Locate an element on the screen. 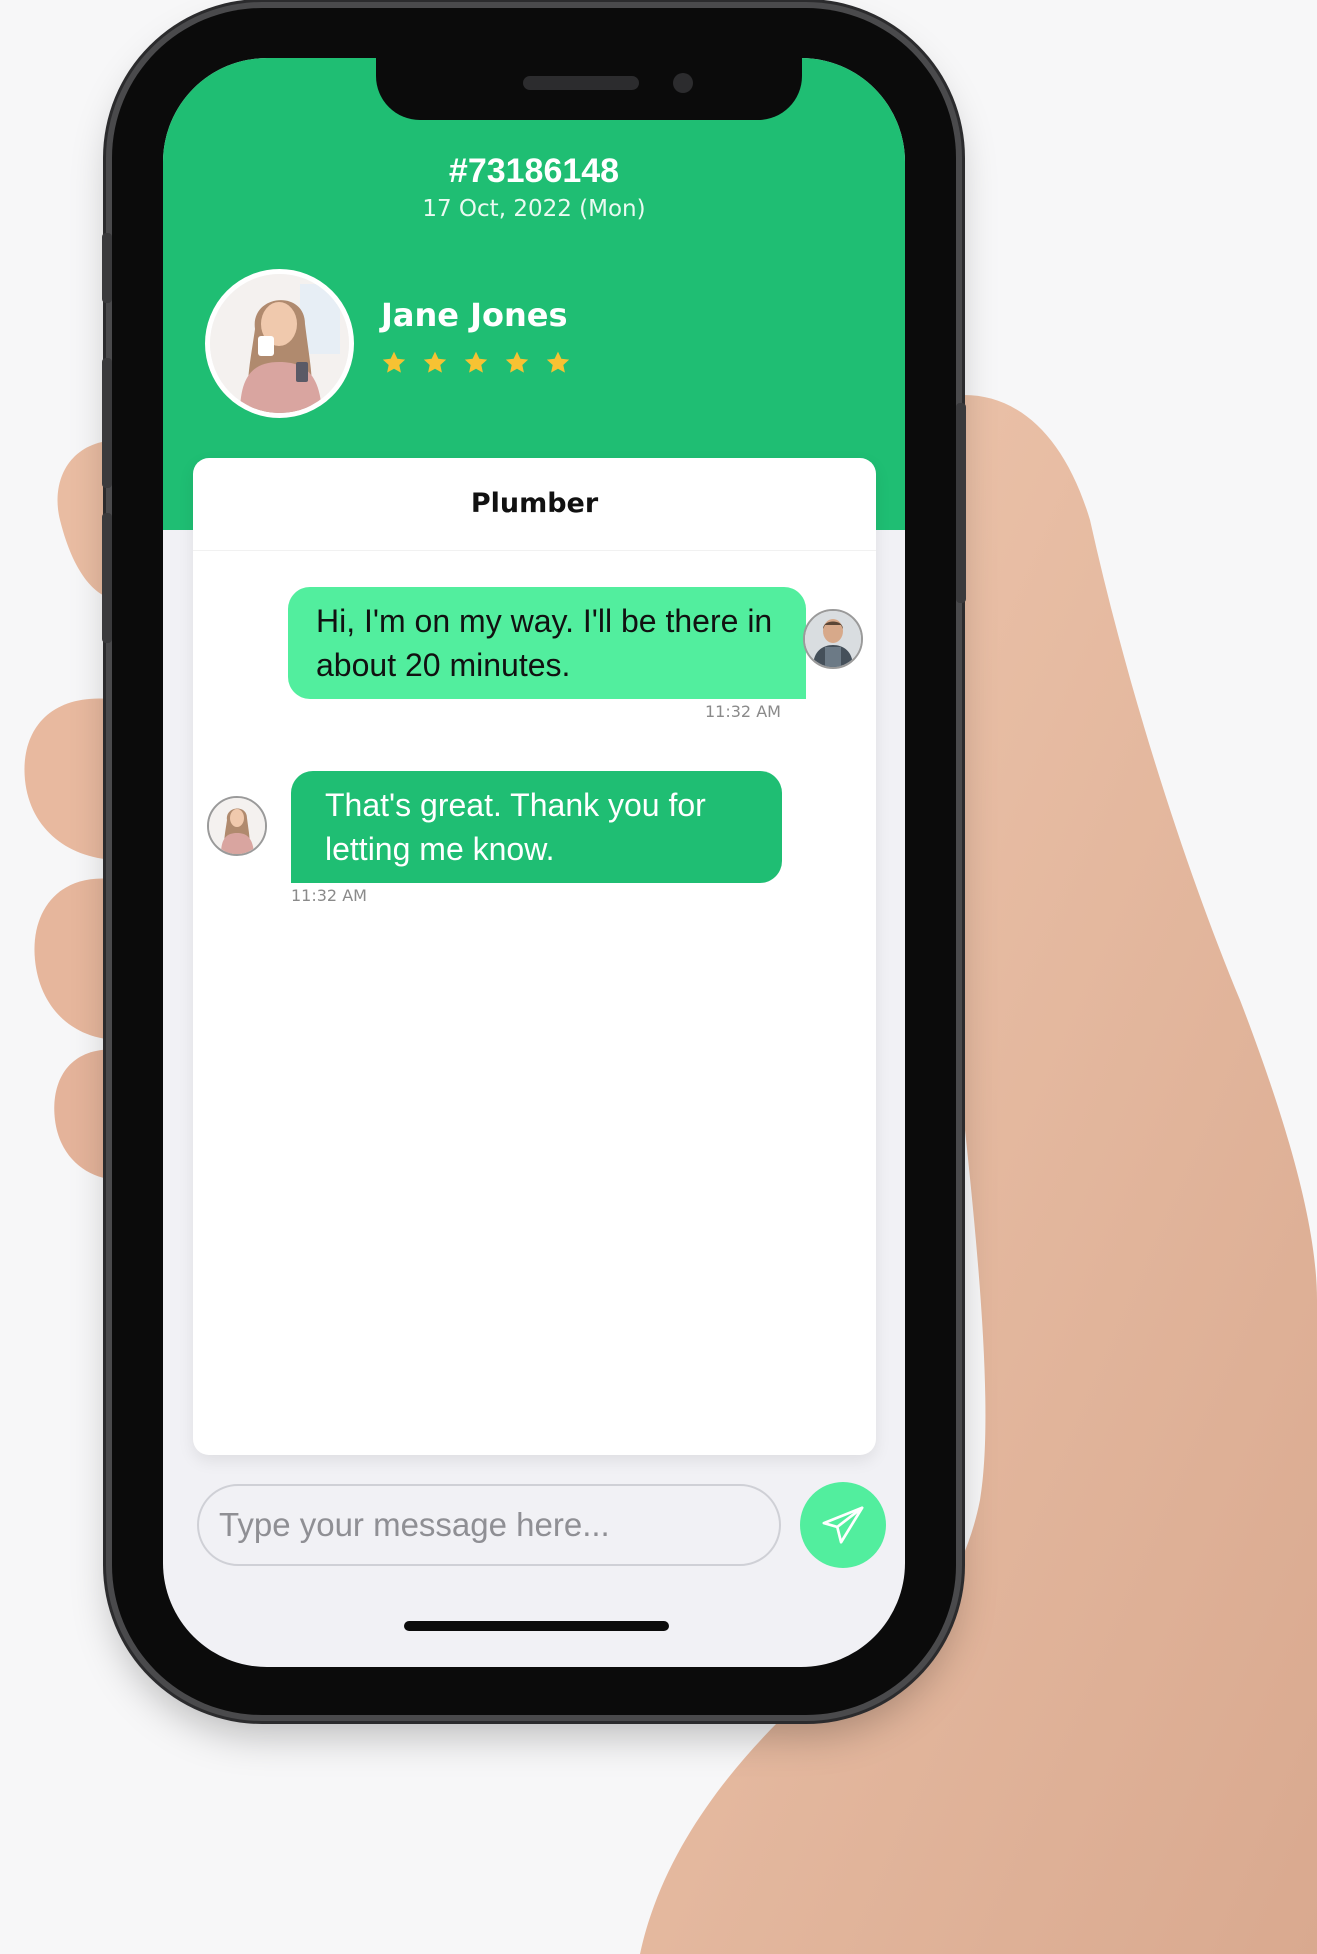 This screenshot has height=1954, width=1317. plumber-avatar is located at coordinates (833, 639).